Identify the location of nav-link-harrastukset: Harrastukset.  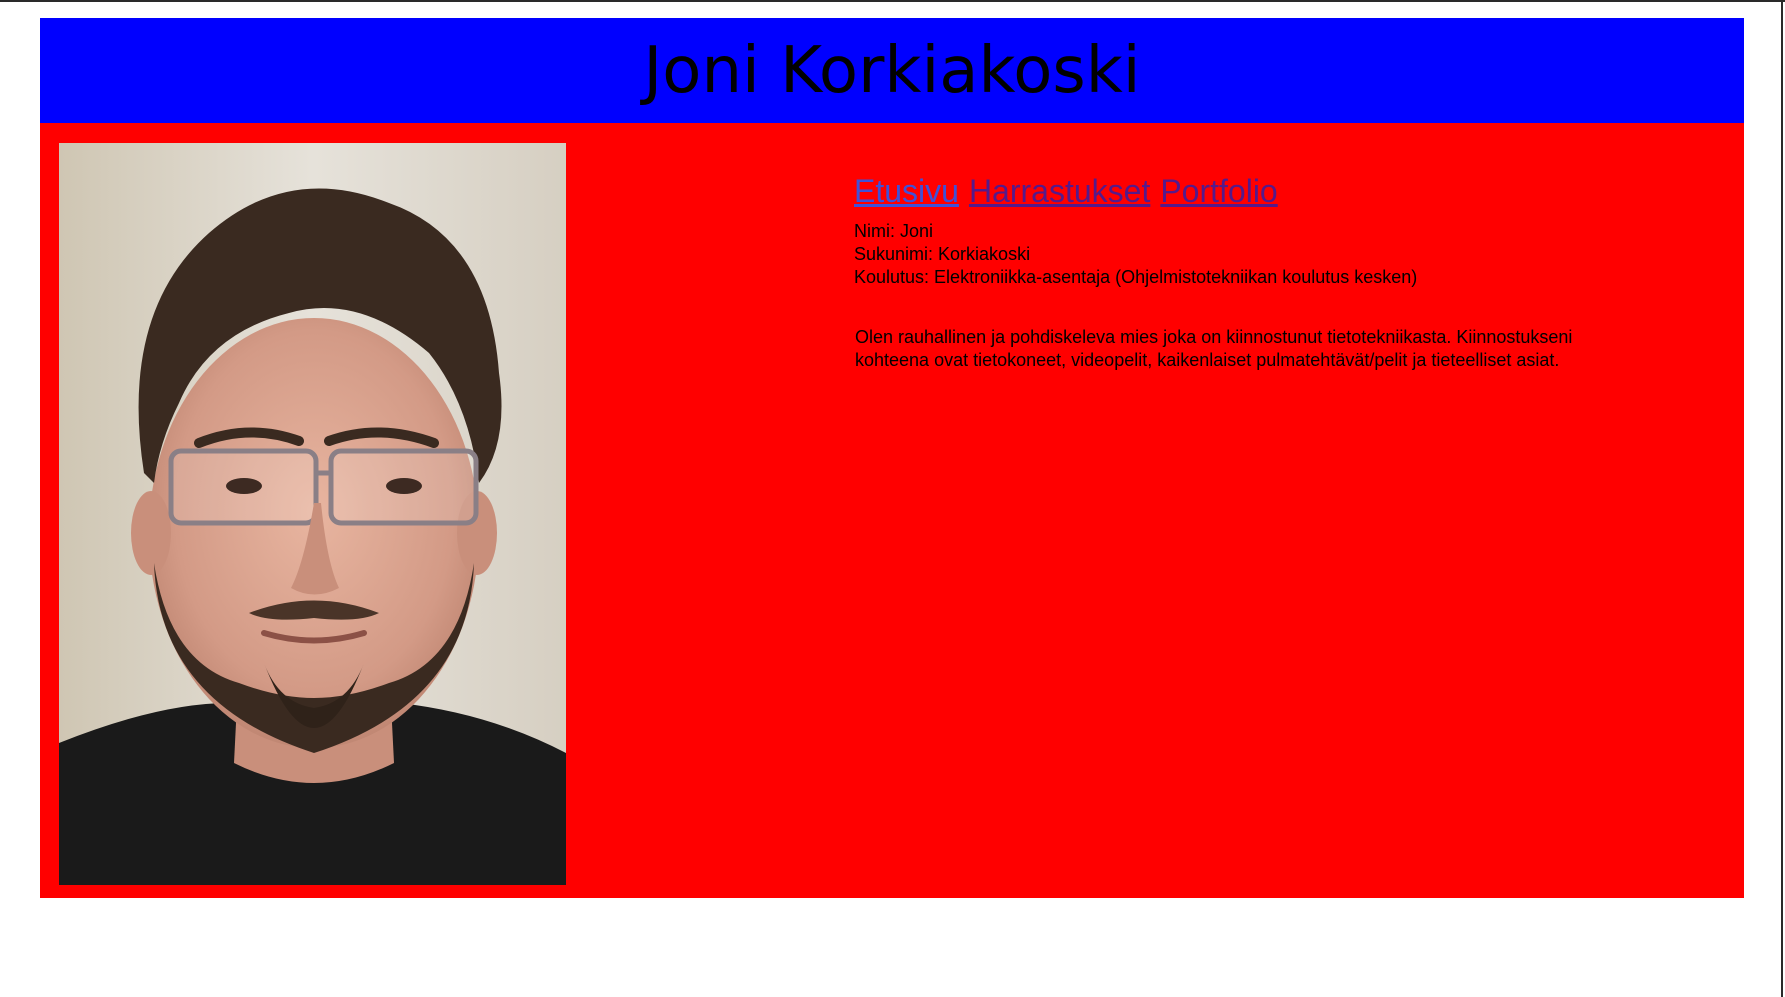
(1059, 191).